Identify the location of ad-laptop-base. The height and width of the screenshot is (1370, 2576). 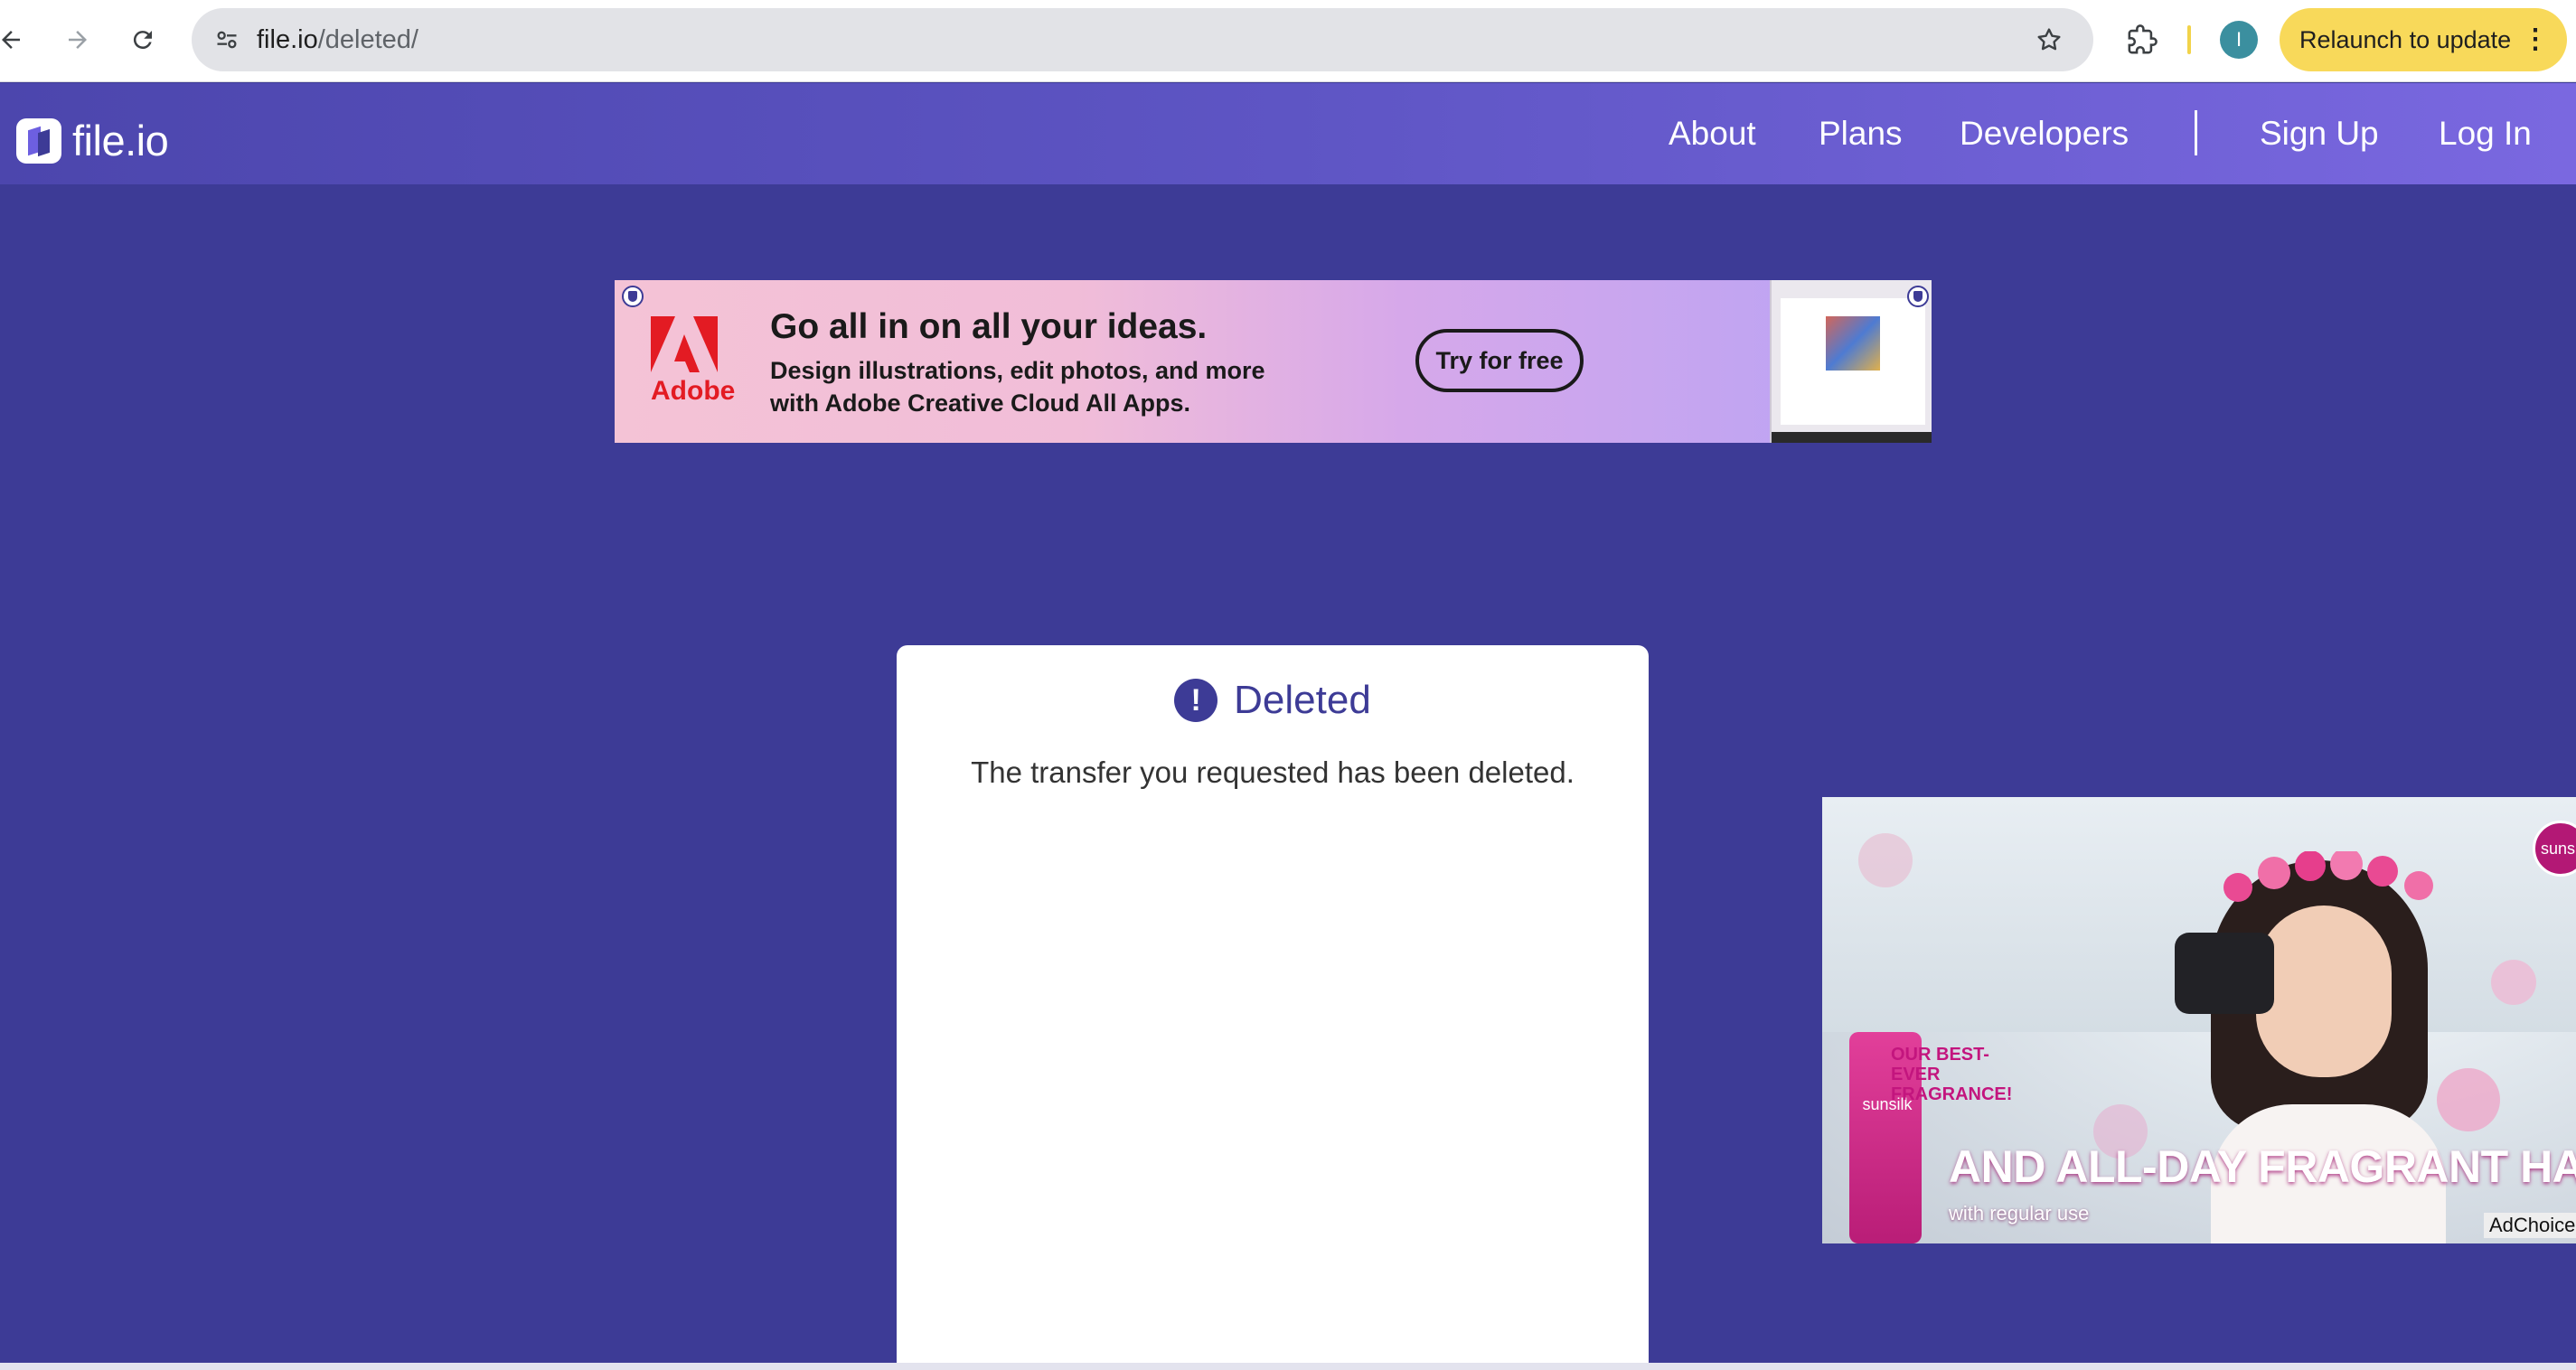
(1852, 437).